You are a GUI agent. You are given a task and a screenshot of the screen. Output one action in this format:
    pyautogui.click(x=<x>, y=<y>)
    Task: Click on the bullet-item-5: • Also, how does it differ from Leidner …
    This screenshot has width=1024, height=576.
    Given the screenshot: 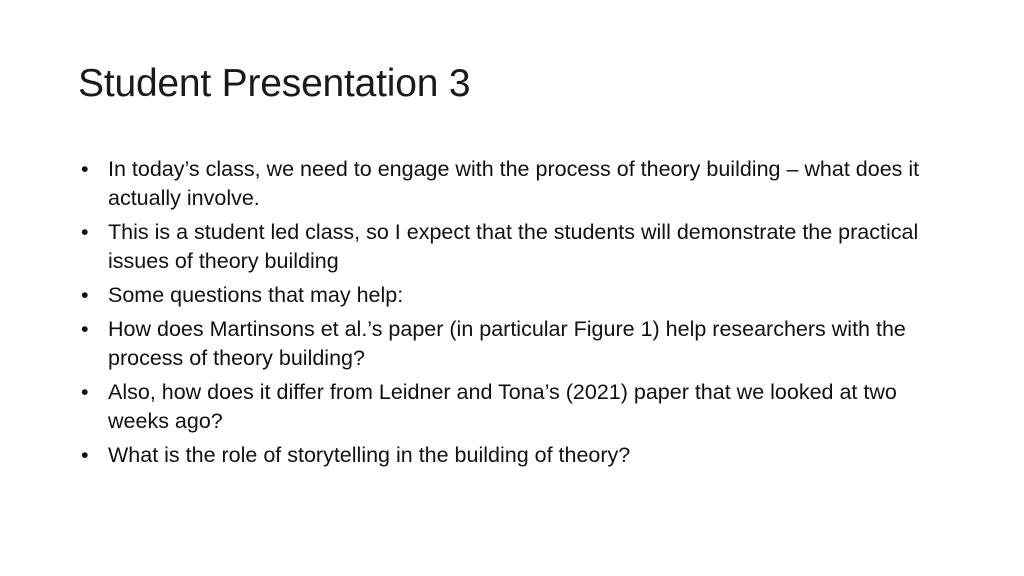 What is the action you would take?
    pyautogui.click(x=513, y=407)
    